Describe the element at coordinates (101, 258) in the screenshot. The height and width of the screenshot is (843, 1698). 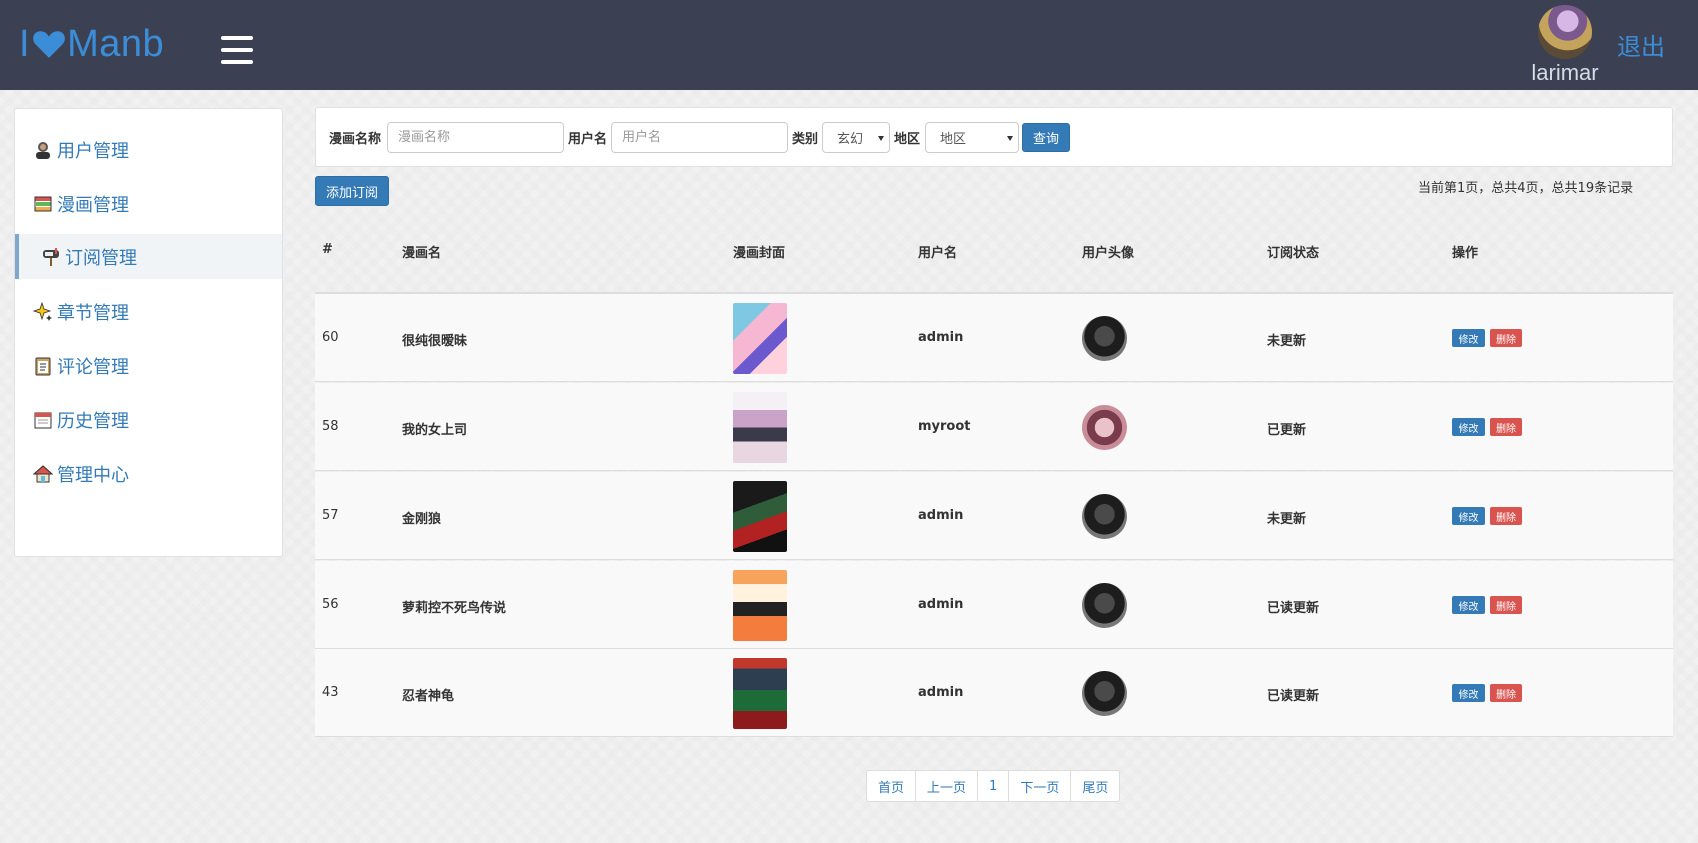
I see `sidebar-item-label: 订阅管理` at that location.